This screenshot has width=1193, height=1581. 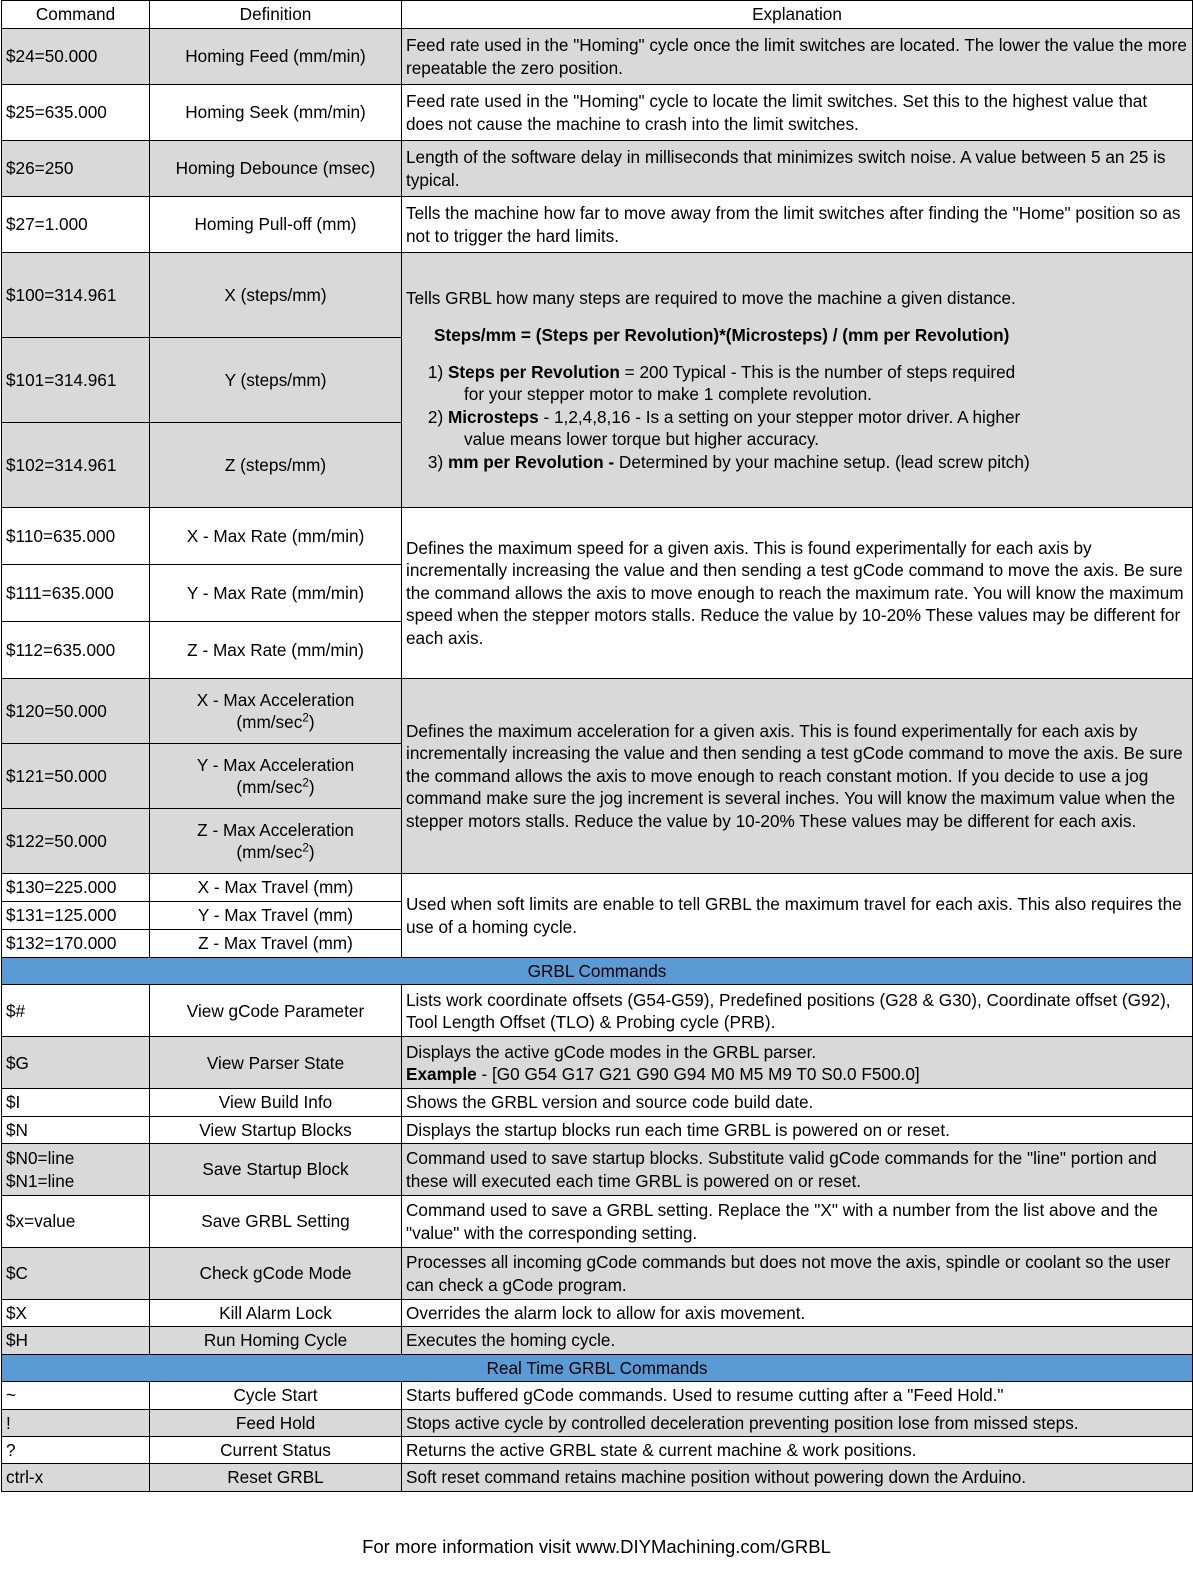 I want to click on steps-item-3-term: mm per Revolution -, so click(x=531, y=461).